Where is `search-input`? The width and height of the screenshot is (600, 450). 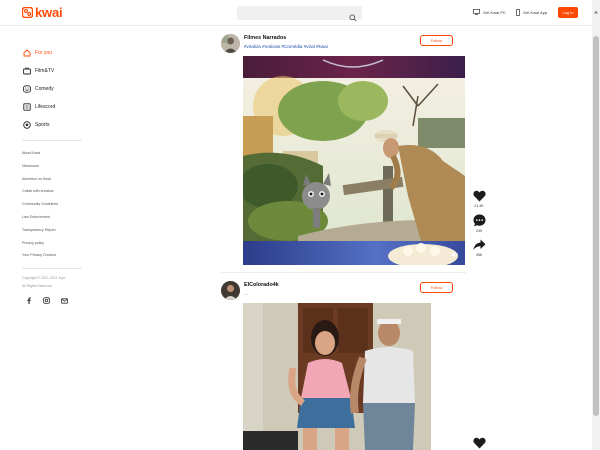 search-input is located at coordinates (299, 14).